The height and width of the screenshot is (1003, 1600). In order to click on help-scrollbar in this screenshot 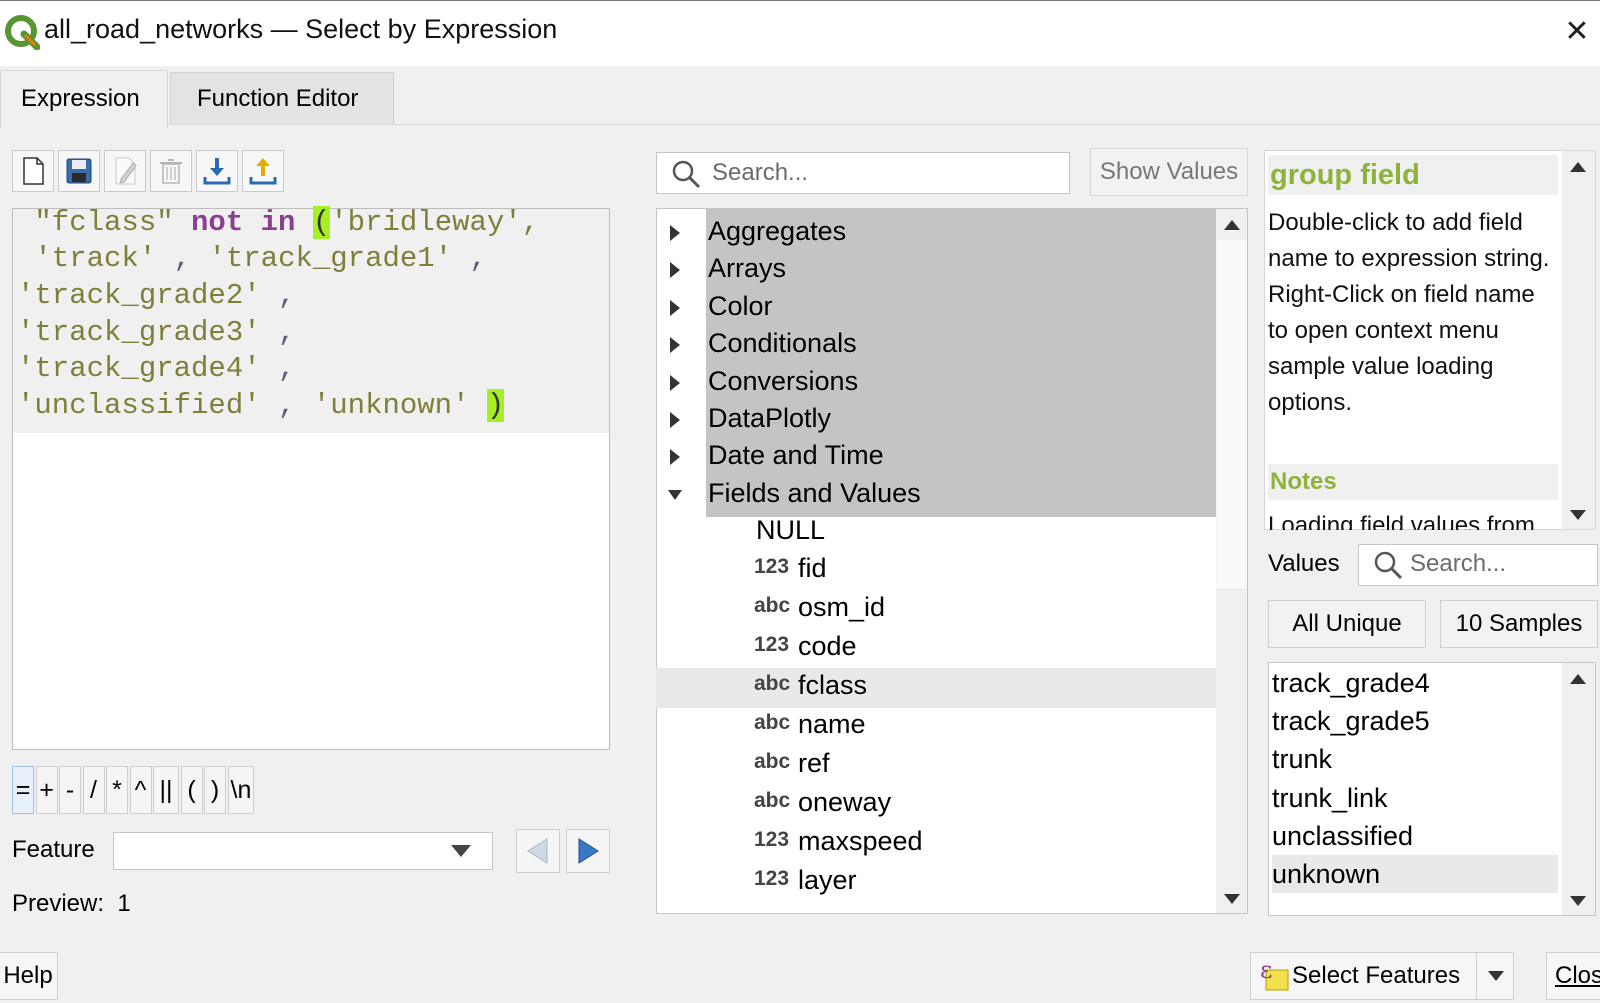, I will do `click(1578, 340)`.